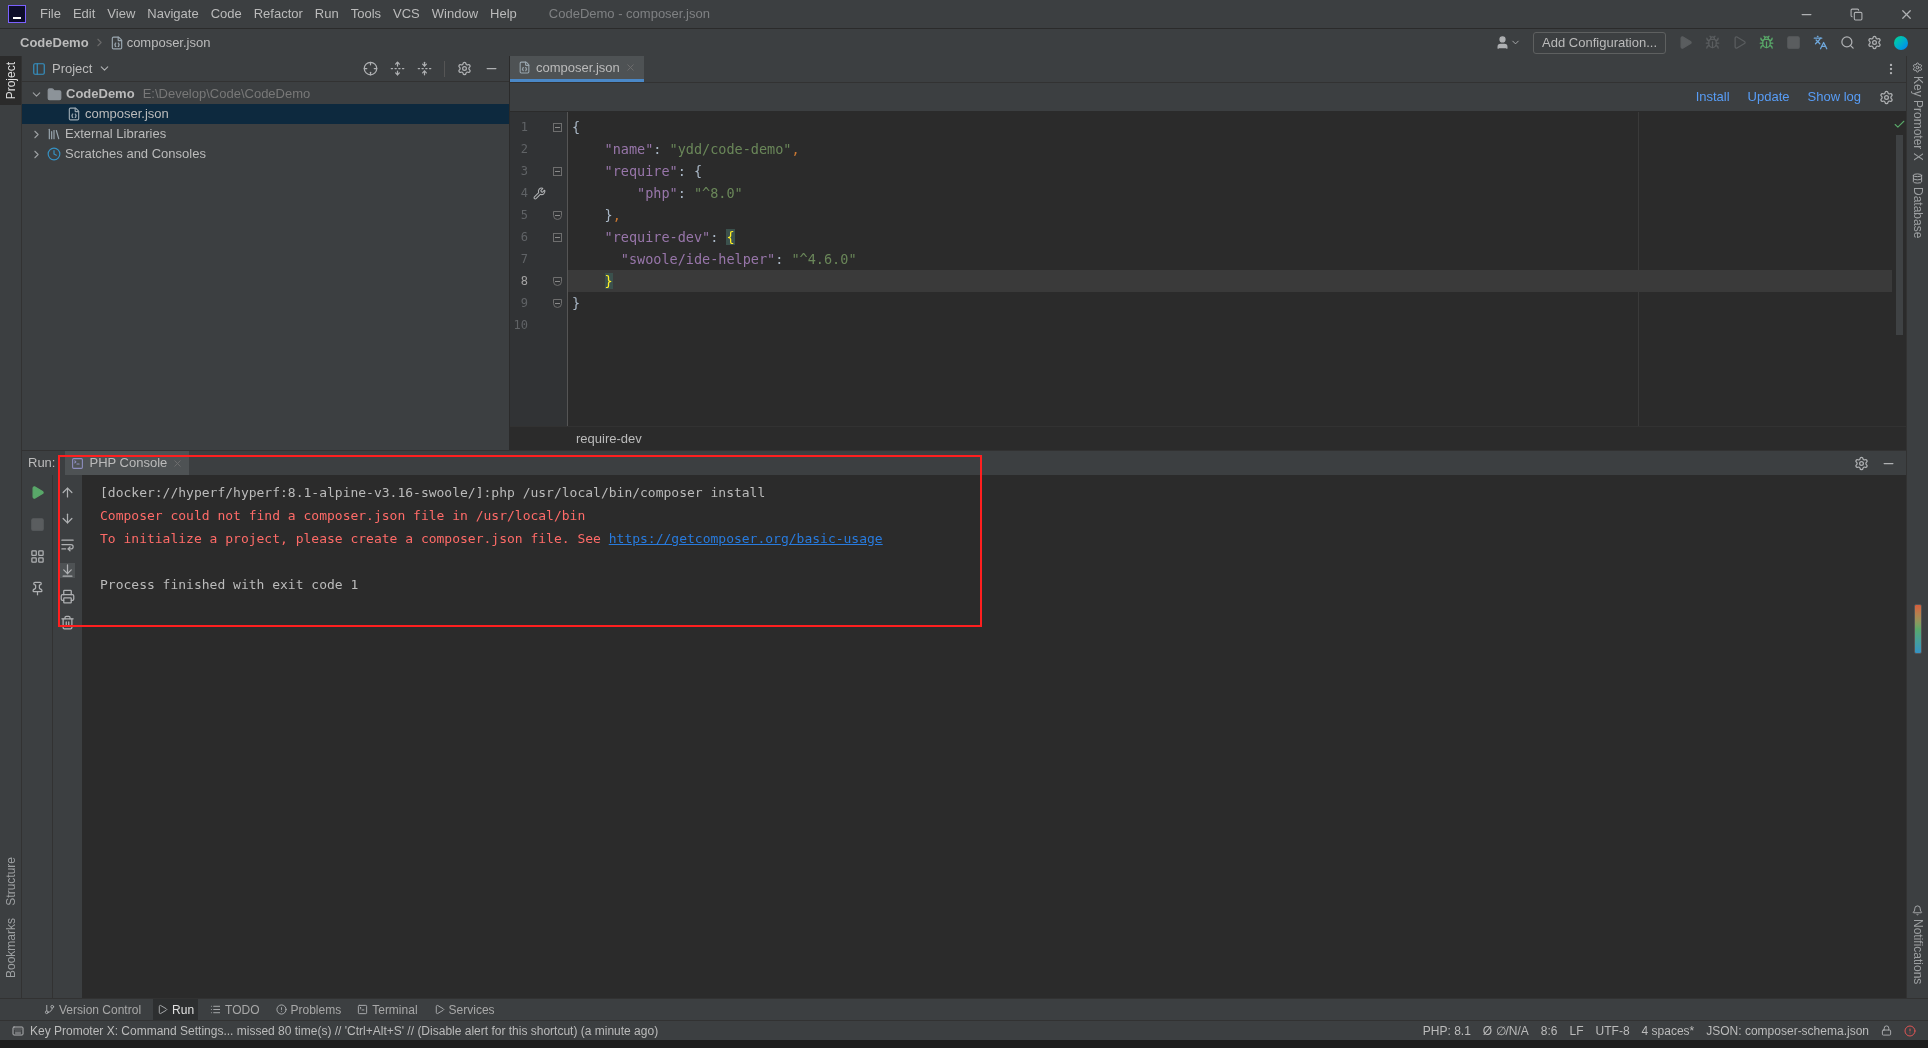 The image size is (1928, 1048). Describe the element at coordinates (344, 1030) in the screenshot. I see `status-message: Key Promoter X: Command Settings... missed 80 time(s) // 'Ctrl+Alt+S' // (Disable alert for this shortcut) (a minute ago)` at that location.